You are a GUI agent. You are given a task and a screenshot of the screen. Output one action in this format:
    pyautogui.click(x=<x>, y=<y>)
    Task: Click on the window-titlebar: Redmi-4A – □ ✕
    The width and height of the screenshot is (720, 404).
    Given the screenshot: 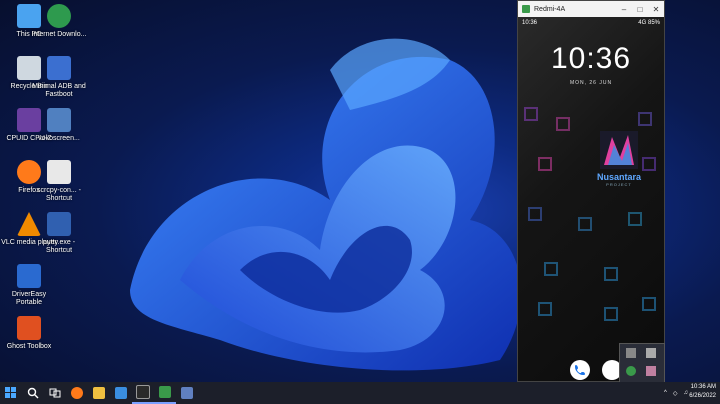 What is the action you would take?
    pyautogui.click(x=591, y=9)
    